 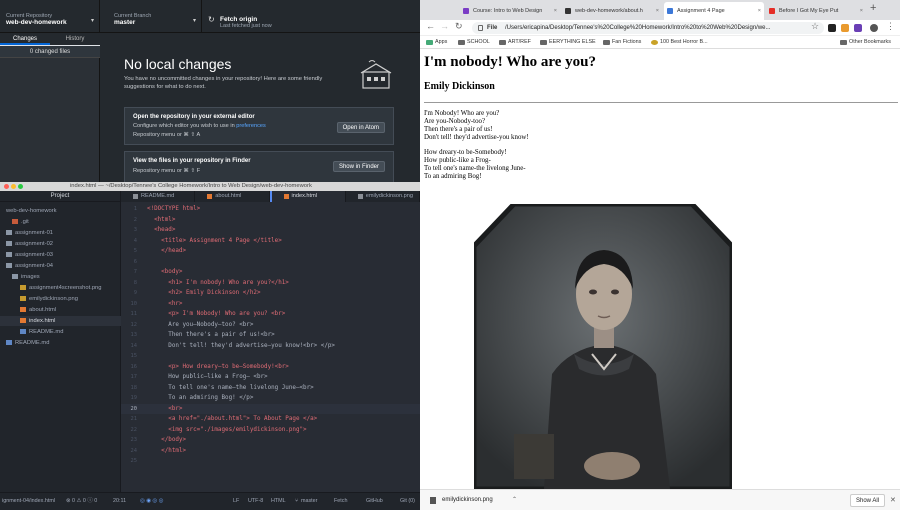 What do you see at coordinates (236, 501) in the screenshot?
I see `status-line-ending: LF` at bounding box center [236, 501].